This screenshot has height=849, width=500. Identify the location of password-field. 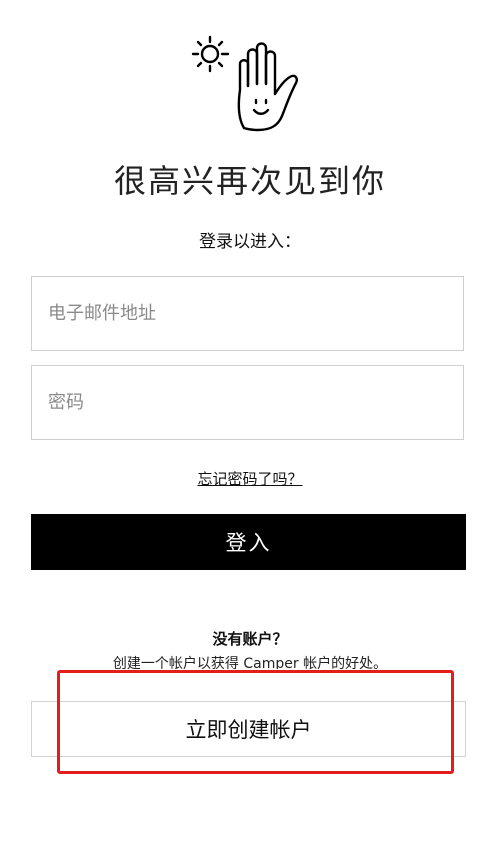
(247, 402).